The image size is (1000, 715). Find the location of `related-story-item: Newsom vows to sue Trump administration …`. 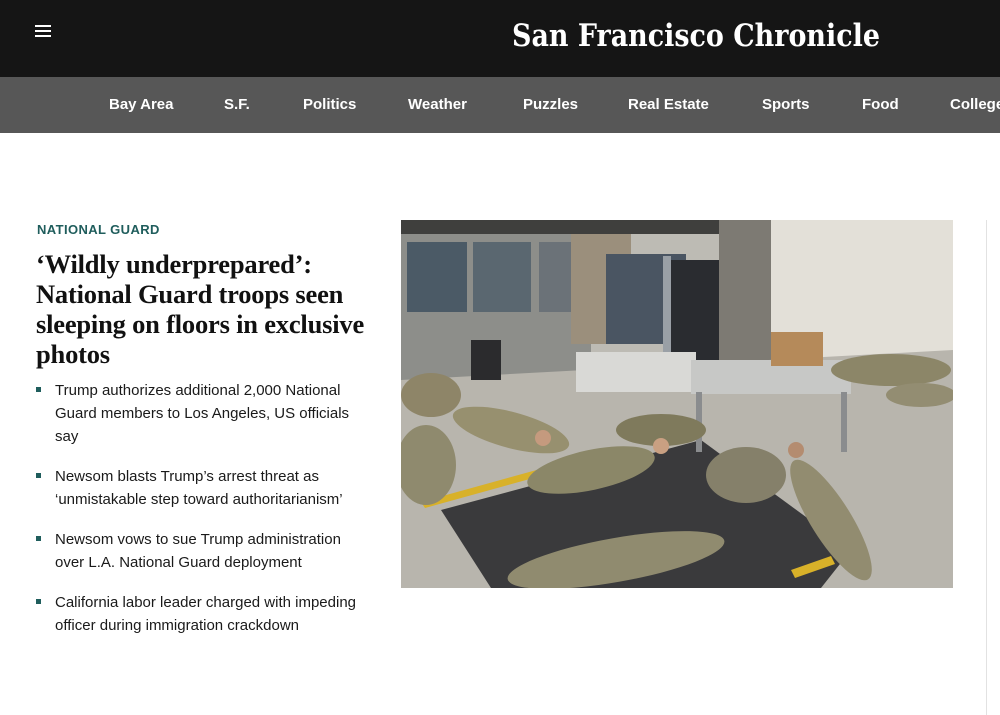

related-story-item: Newsom vows to sue Trump administration … is located at coordinates (201, 551).